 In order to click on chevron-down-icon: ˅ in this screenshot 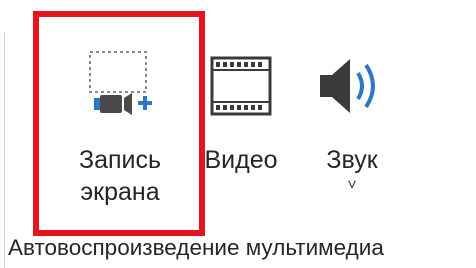, I will do `click(351, 186)`.